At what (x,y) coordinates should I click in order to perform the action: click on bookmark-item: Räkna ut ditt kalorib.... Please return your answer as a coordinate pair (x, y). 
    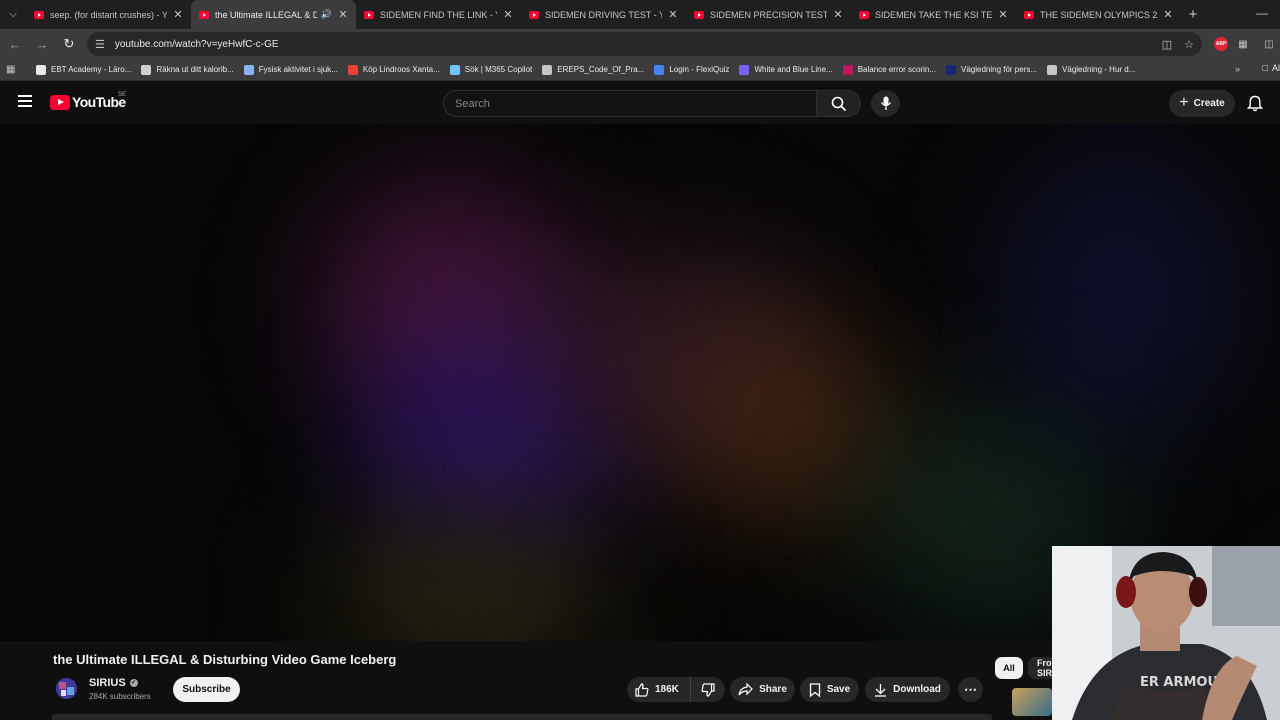
    Looking at the image, I should click on (187, 69).